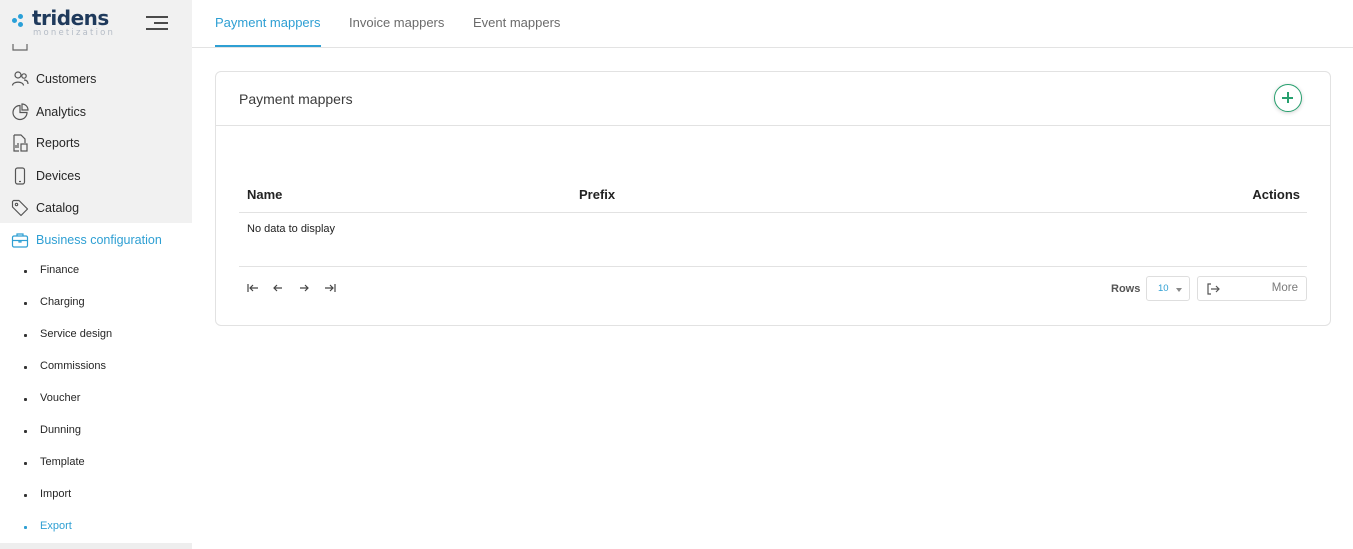 The image size is (1353, 549). I want to click on next-page-icon, so click(304, 288).